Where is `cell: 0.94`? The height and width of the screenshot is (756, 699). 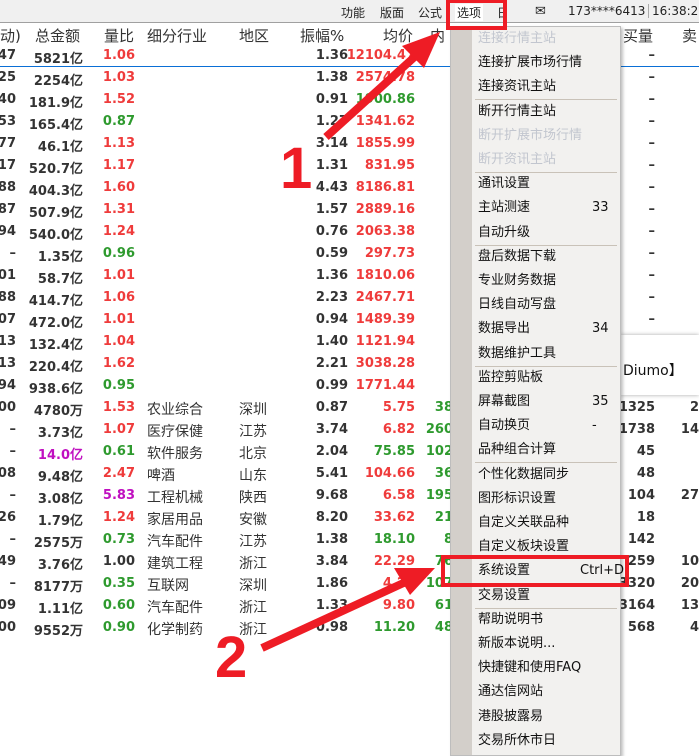
cell: 0.94 is located at coordinates (331, 319).